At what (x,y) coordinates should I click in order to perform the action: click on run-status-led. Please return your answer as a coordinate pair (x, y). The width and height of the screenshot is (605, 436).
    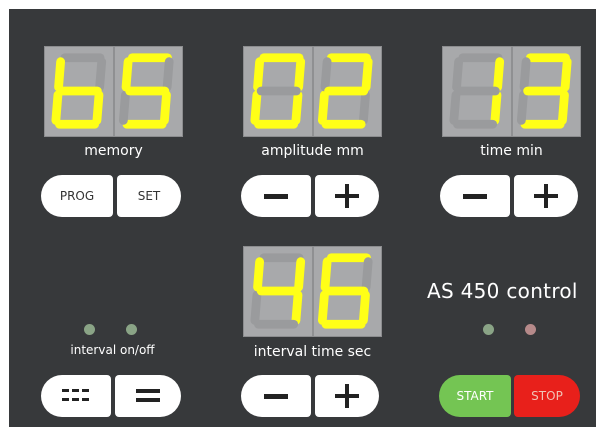
    Looking at the image, I should click on (488, 329).